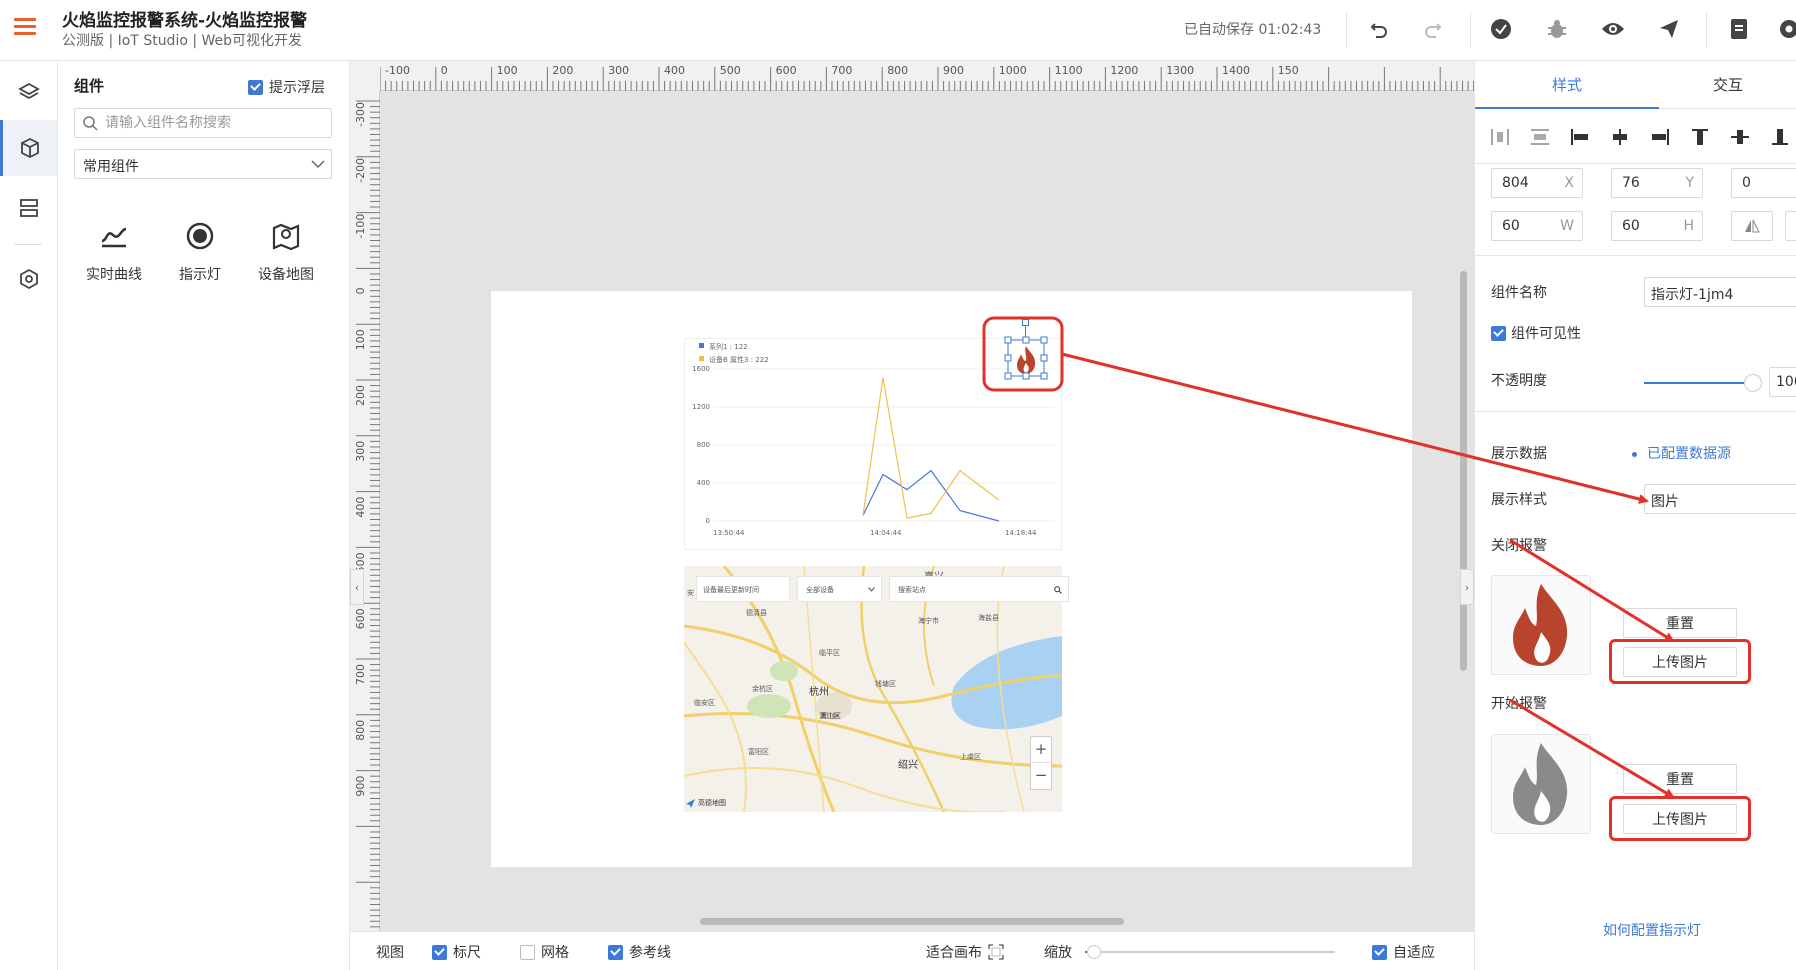 Image resolution: width=1796 pixels, height=970 pixels. I want to click on check-circle-icon, so click(1501, 29).